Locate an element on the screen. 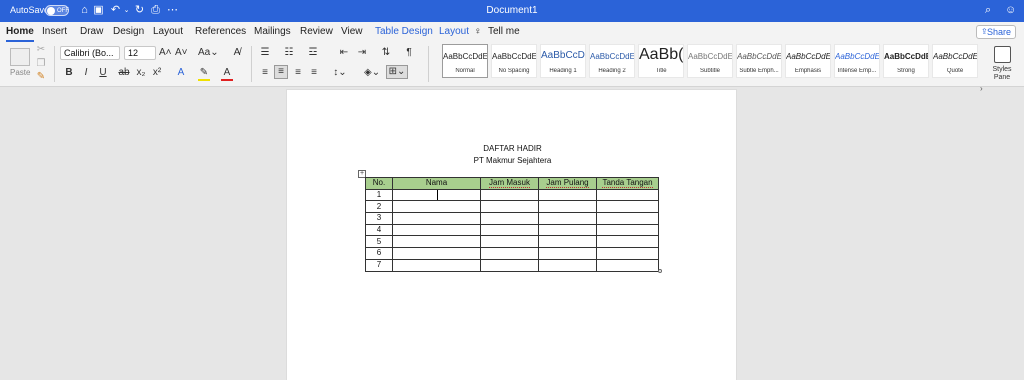  tab-layout: Layout is located at coordinates (168, 31).